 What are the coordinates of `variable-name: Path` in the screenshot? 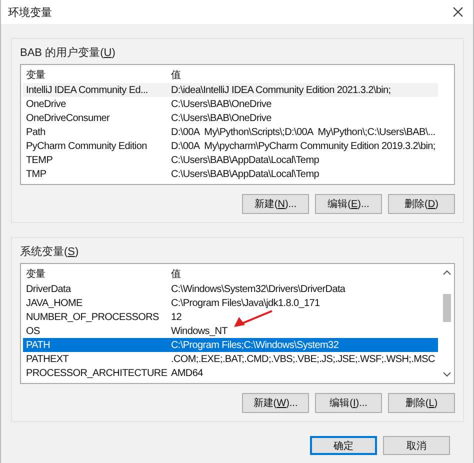 It's located at (35, 132).